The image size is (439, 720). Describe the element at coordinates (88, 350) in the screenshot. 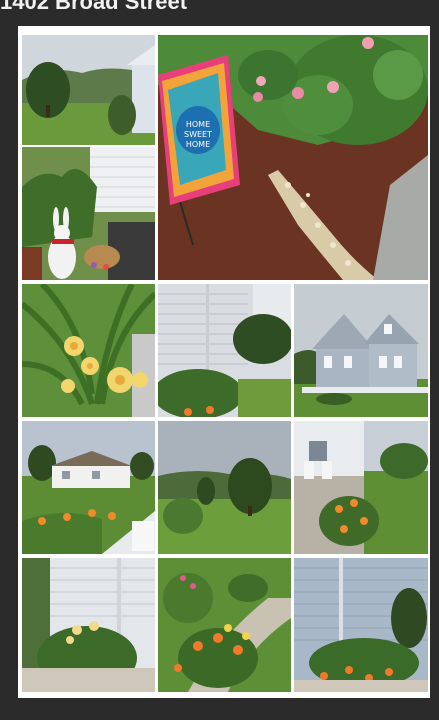

I see `photo-daylily-closeup` at that location.